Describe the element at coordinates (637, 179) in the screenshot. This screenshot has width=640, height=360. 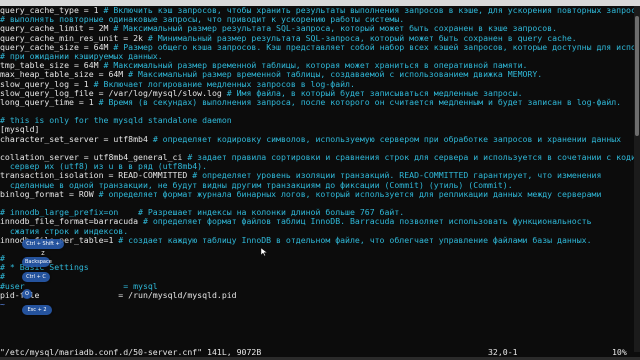
I see `terminal-scrollbar` at that location.